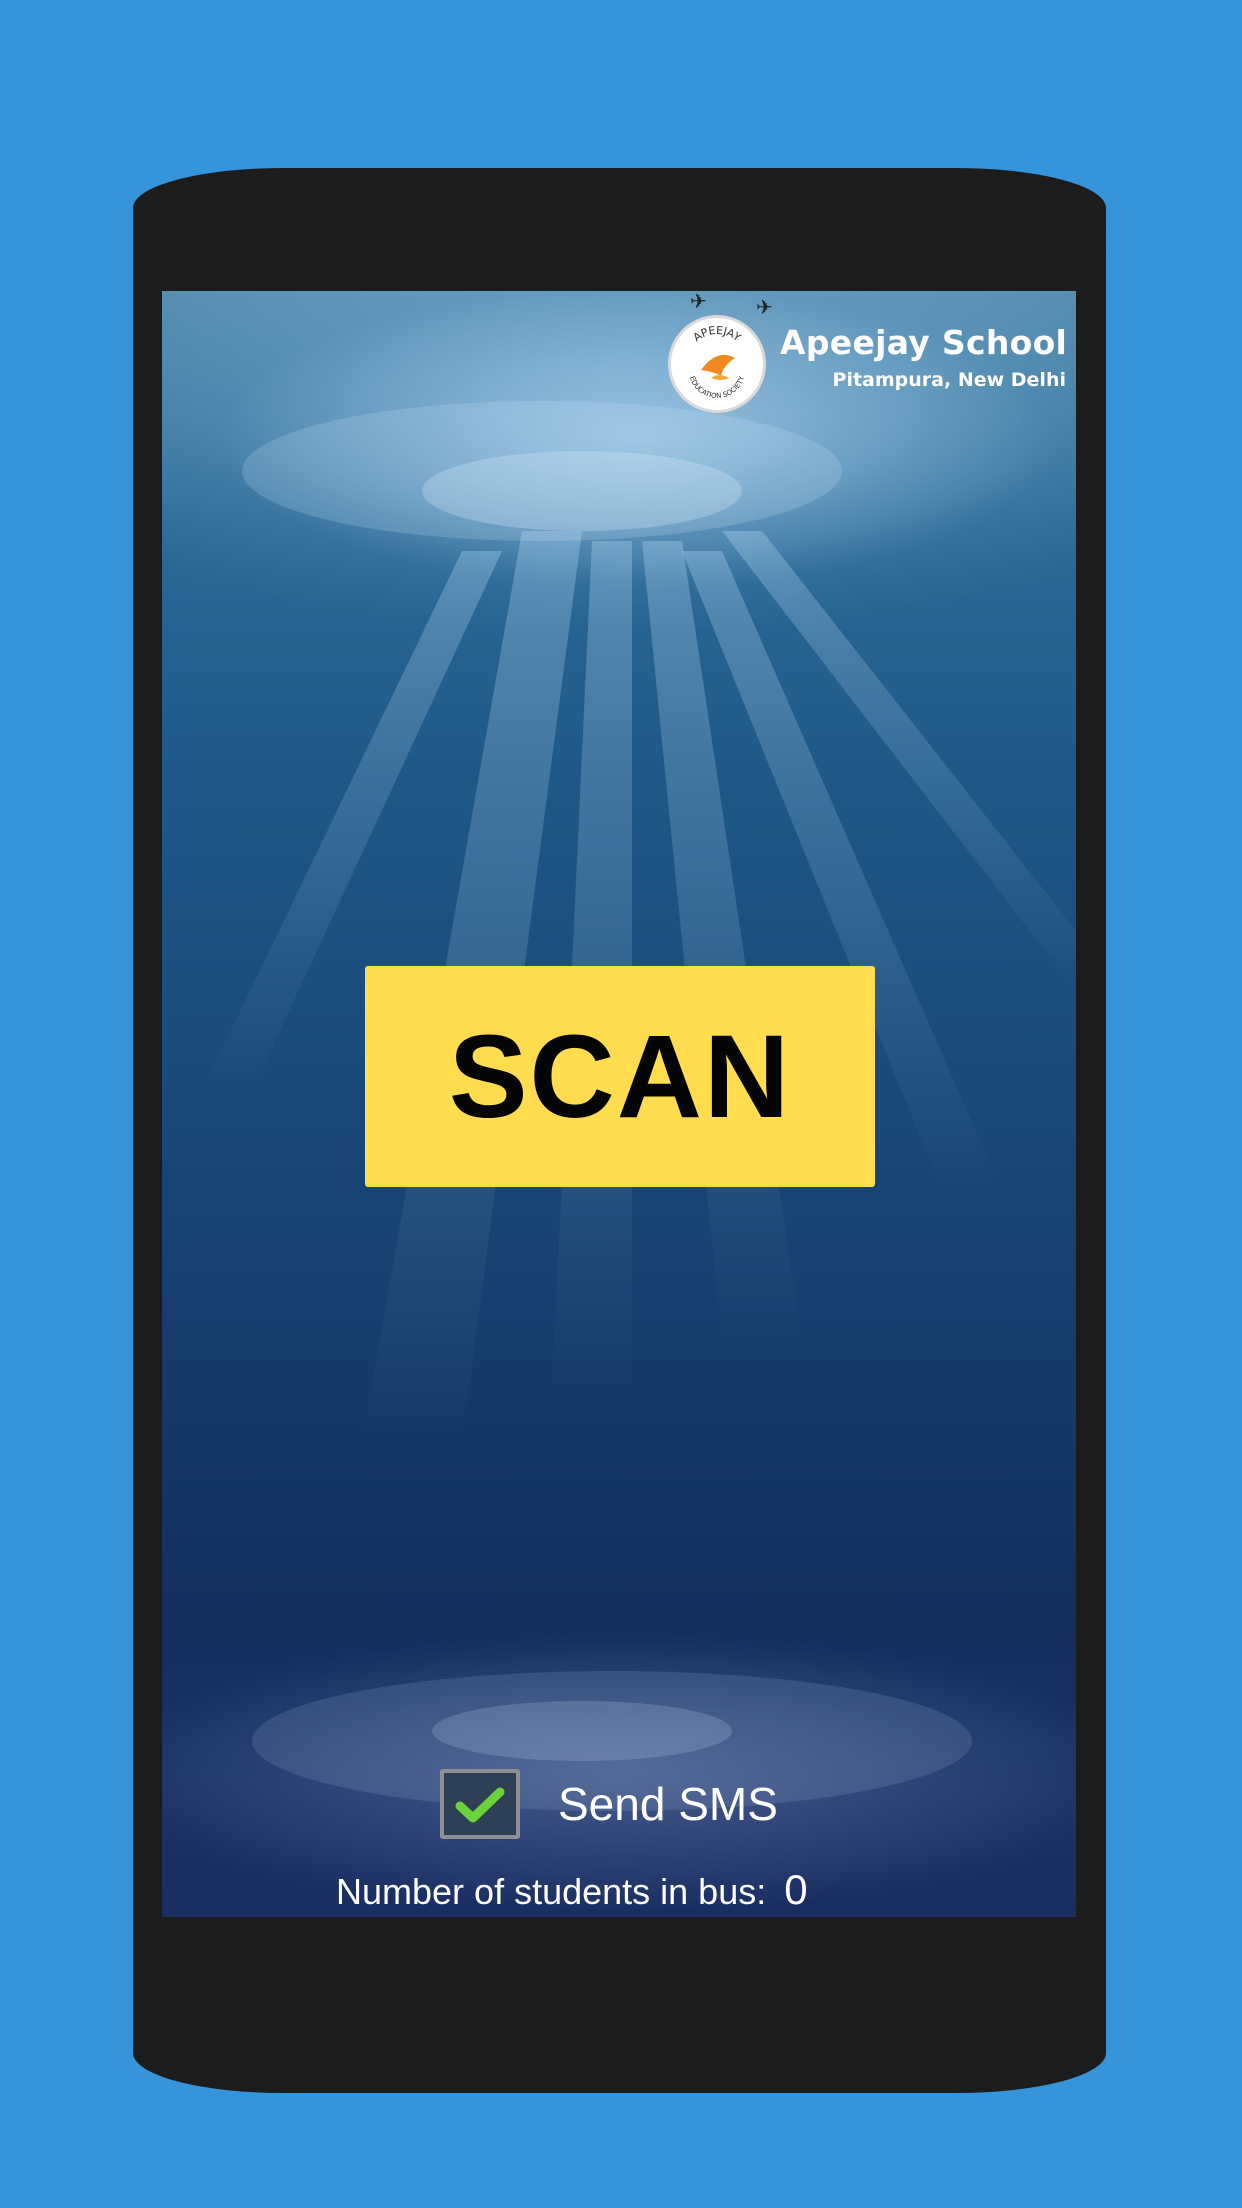 This screenshot has width=1242, height=2208. I want to click on apeejay-logo-icon: APEEJAY EDUCATION SOCIETY, so click(717, 364).